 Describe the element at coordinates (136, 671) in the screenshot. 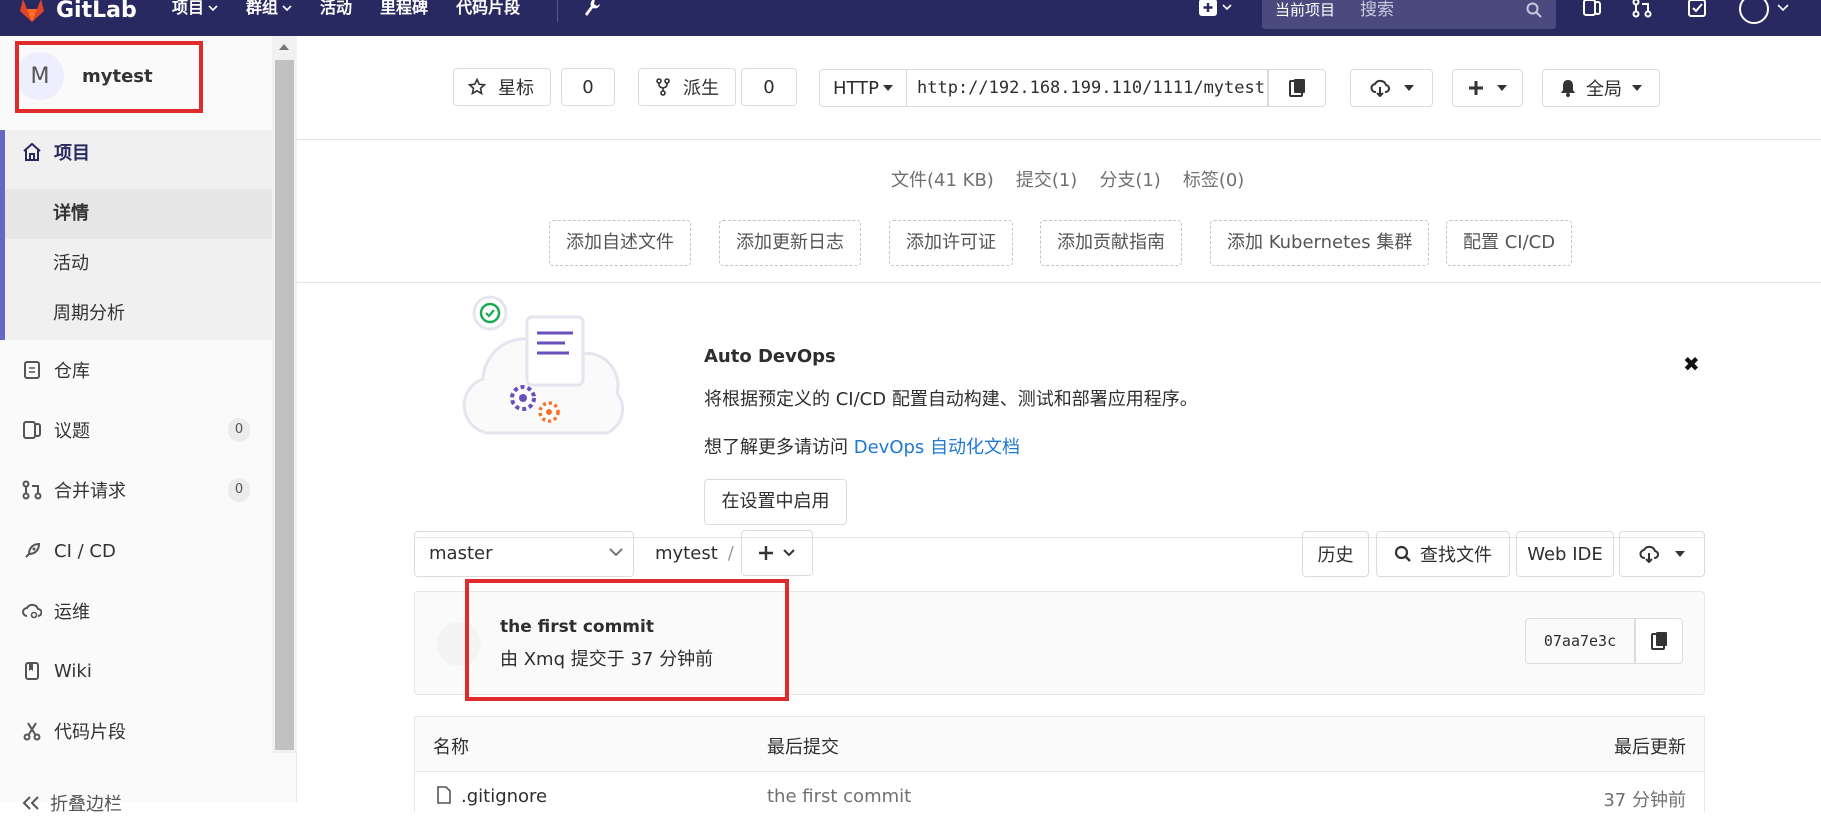

I see `sidebar-item-wiki: Wiki` at that location.